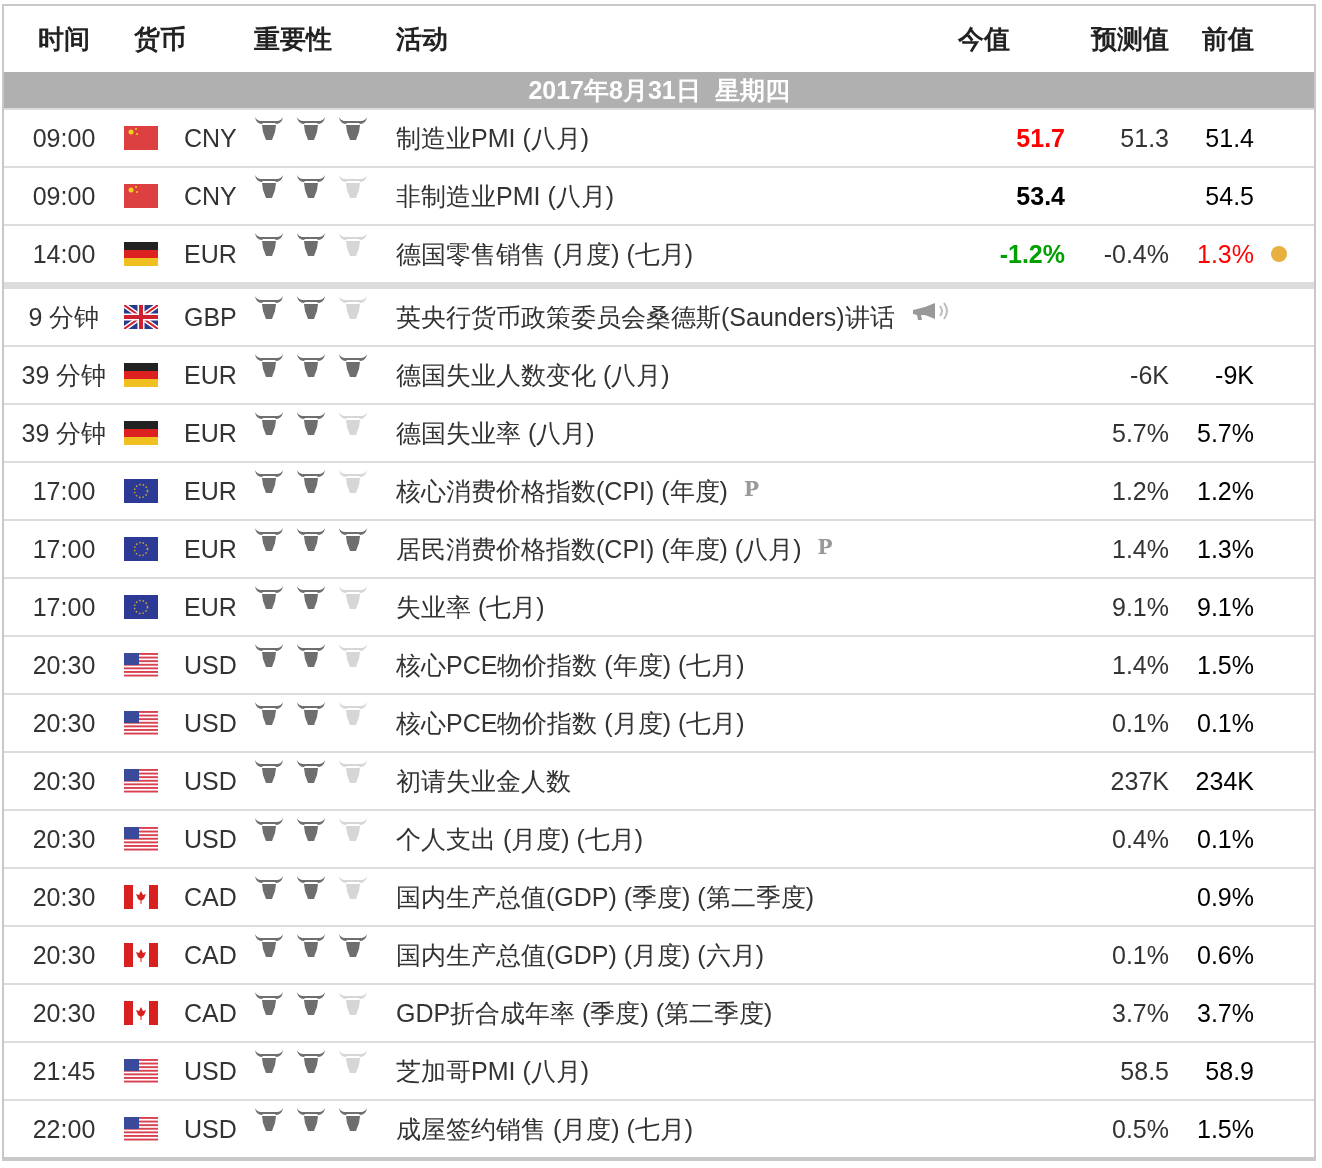  I want to click on forecast-value: 51.3, so click(1144, 138).